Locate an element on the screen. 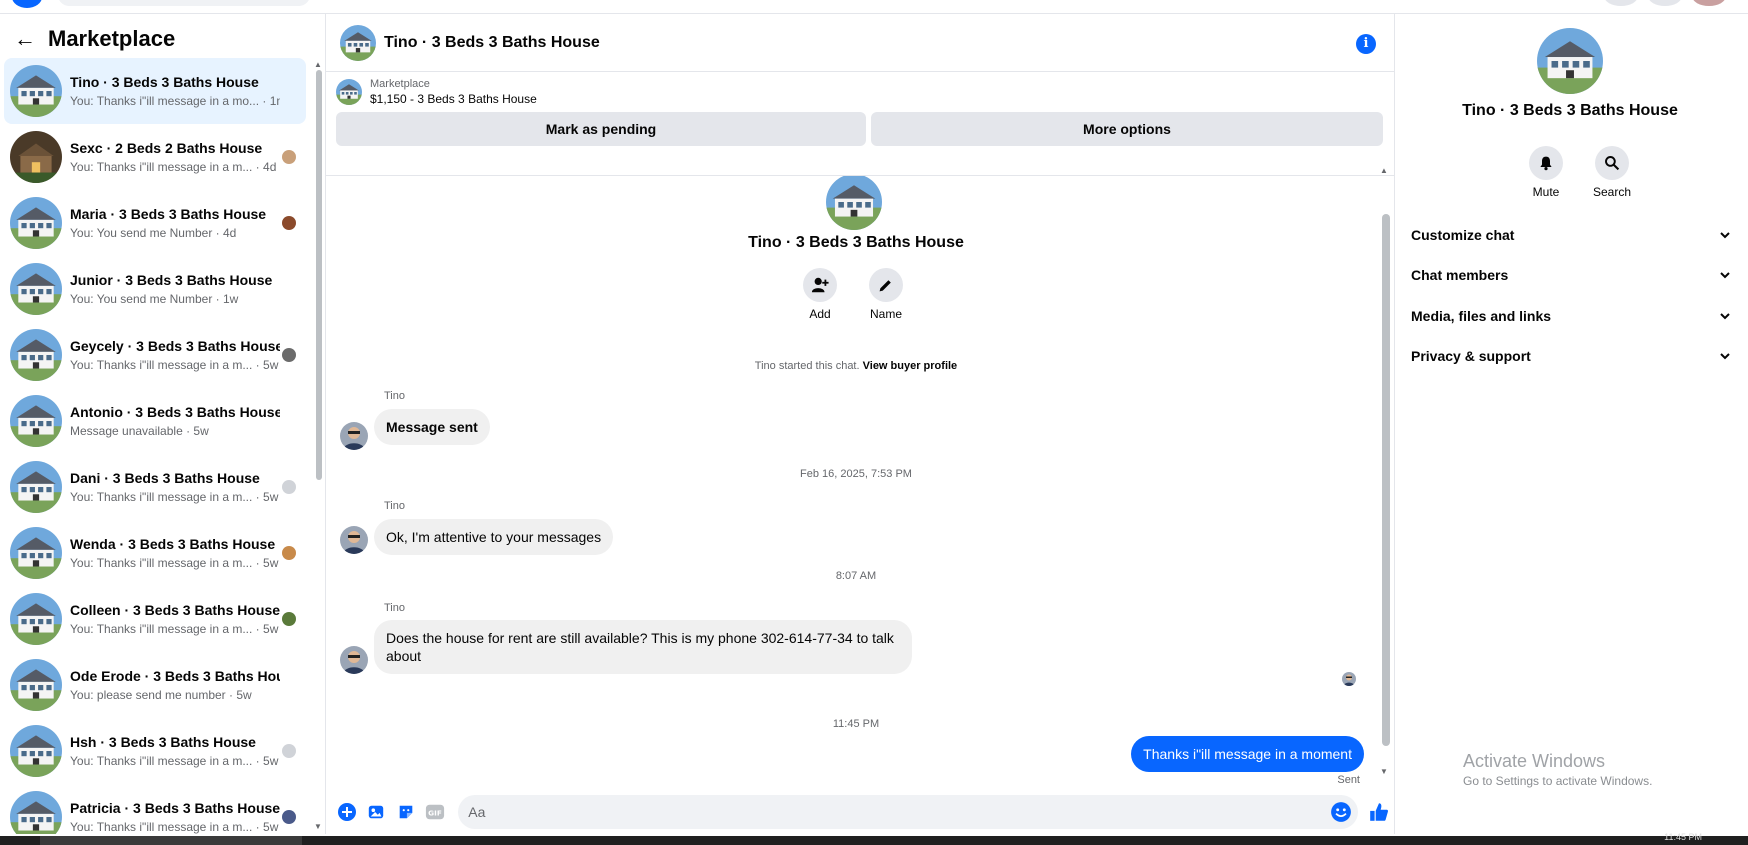 The width and height of the screenshot is (1748, 845). message-input is located at coordinates (898, 812).